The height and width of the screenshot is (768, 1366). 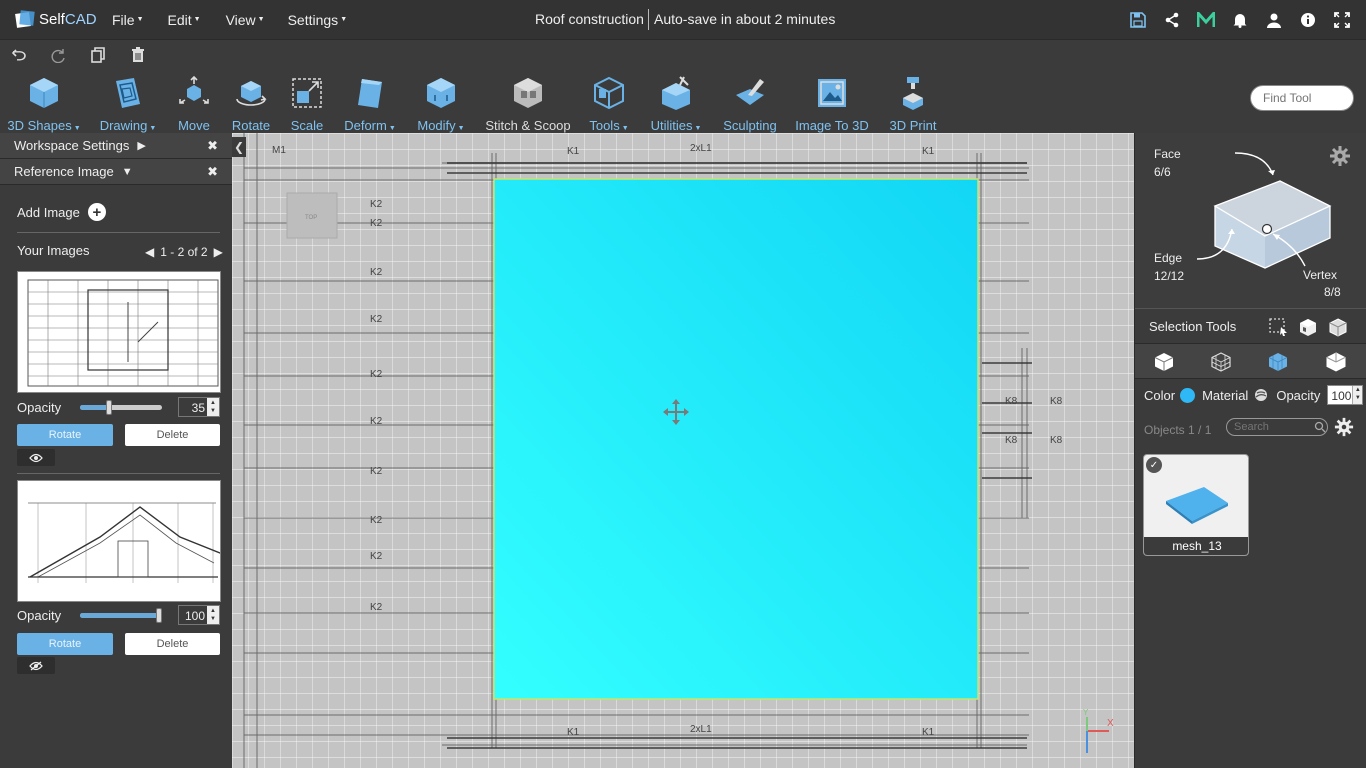 I want to click on workspace-settings-header: Workspace Settings ▶ ✖, so click(x=116, y=146).